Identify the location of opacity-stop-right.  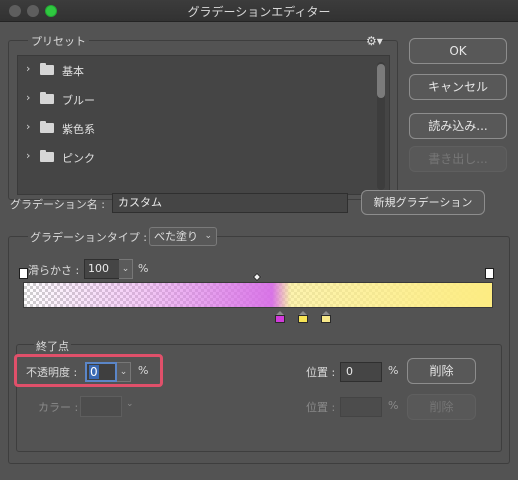
(489, 273).